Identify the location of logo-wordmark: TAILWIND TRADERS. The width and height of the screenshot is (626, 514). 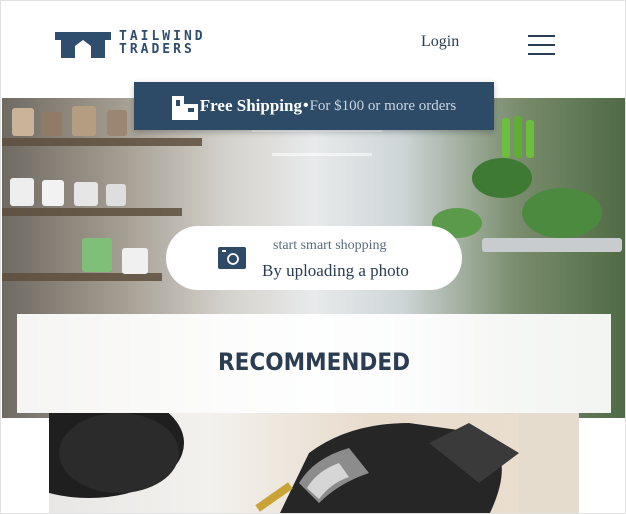
(162, 43).